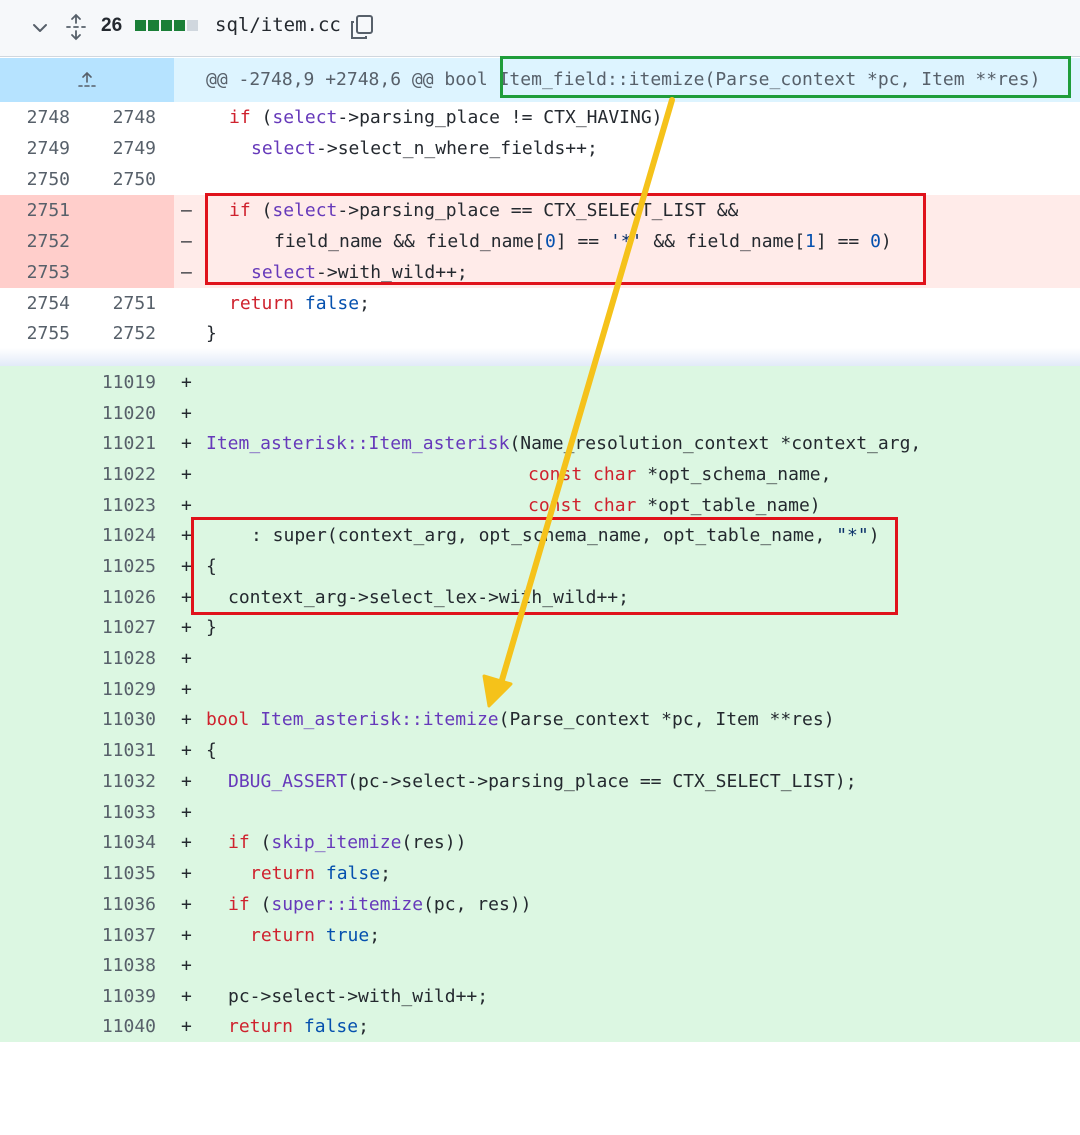 The image size is (1080, 1135). Describe the element at coordinates (540, 272) in the screenshot. I see `deleted-line: 2753 – select->with_wild++;` at that location.